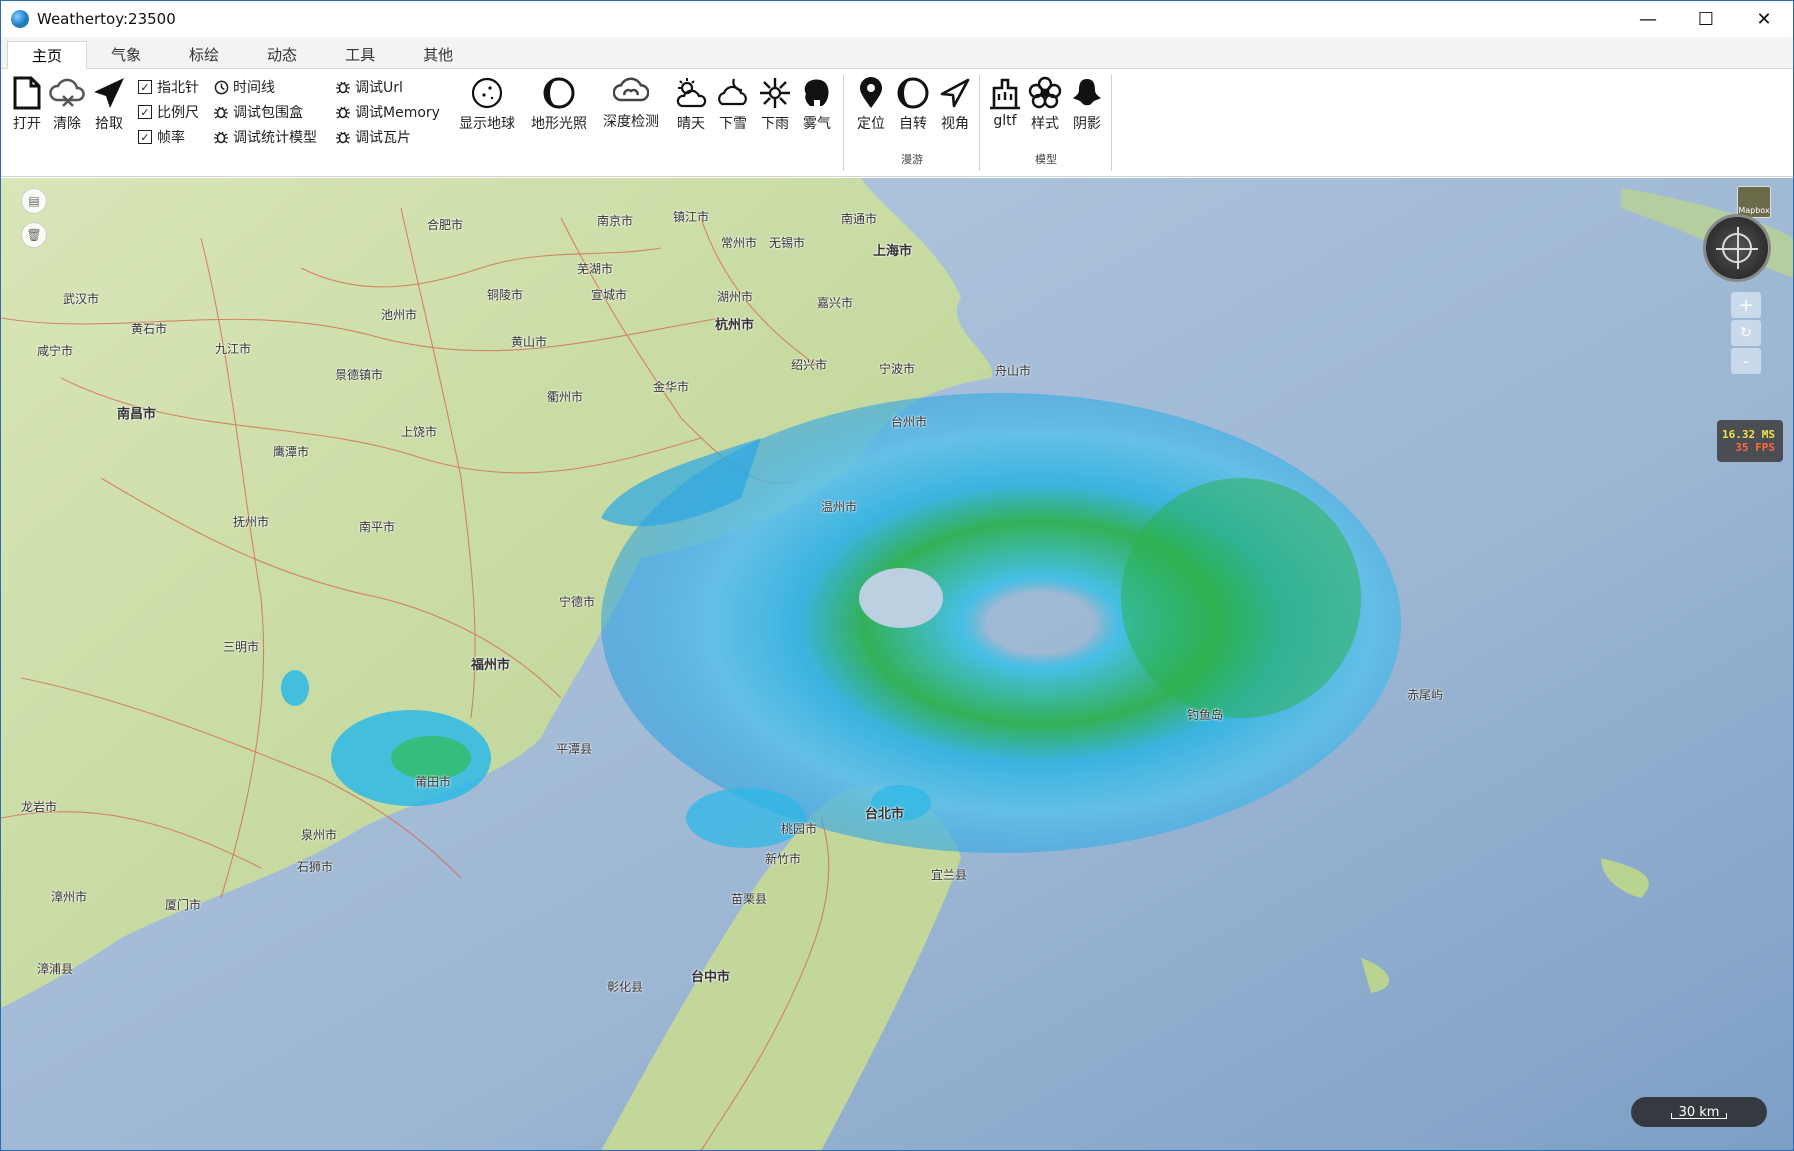 The width and height of the screenshot is (1794, 1151). What do you see at coordinates (168, 112) in the screenshot?
I see `scale-checkbox: ✓ 比例尺` at bounding box center [168, 112].